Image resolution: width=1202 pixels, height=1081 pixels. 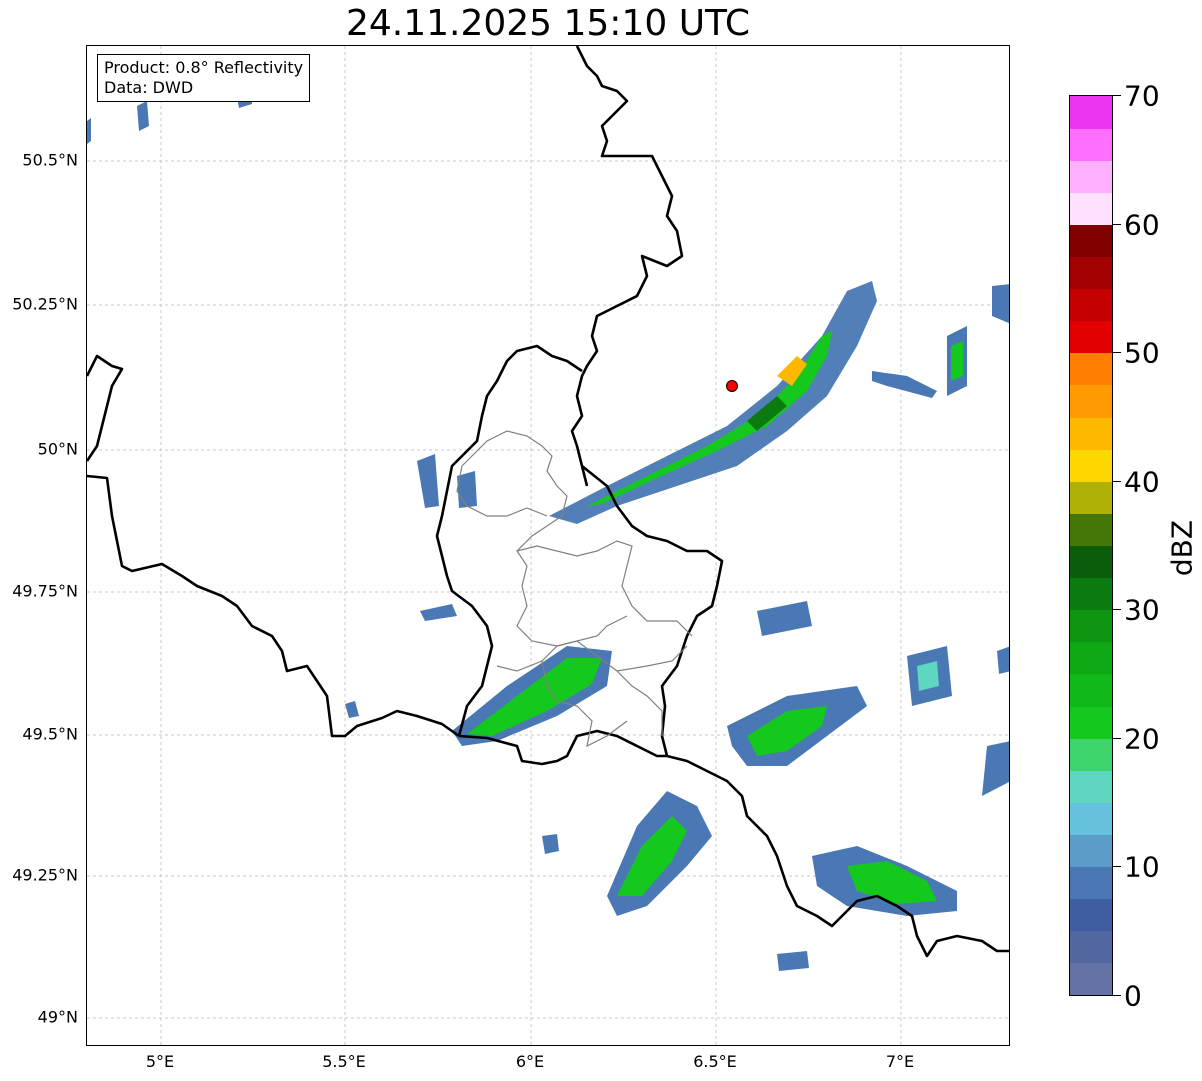 I want to click on border-be-nl-de, so click(x=627, y=266).